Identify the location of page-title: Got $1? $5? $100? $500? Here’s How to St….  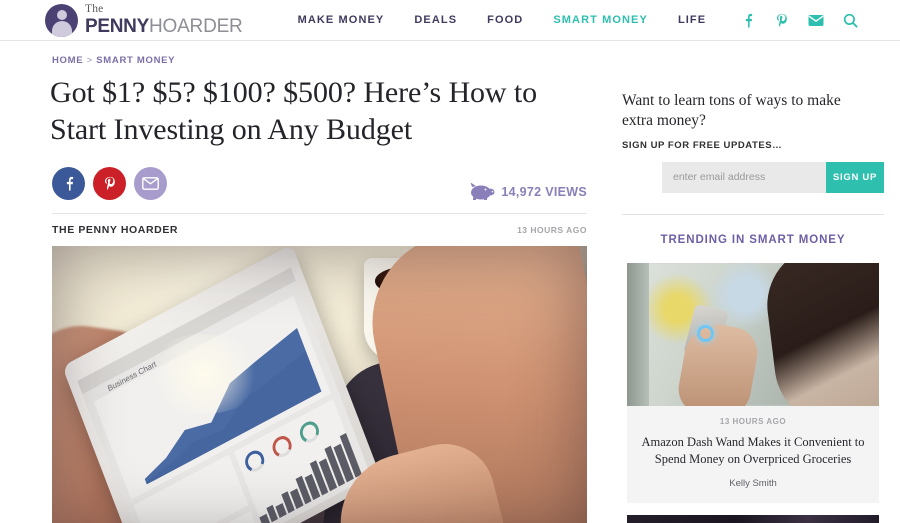
(294, 111).